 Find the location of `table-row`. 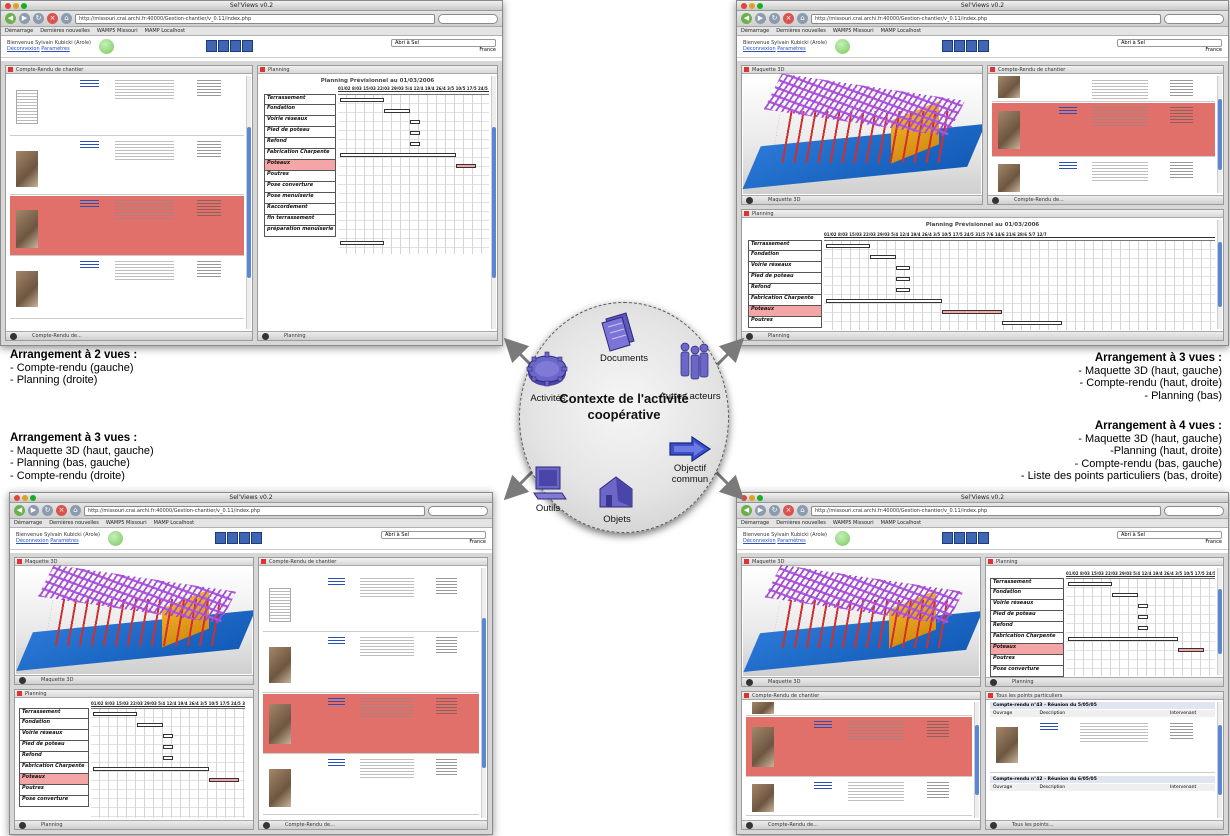

table-row is located at coordinates (1102, 746).